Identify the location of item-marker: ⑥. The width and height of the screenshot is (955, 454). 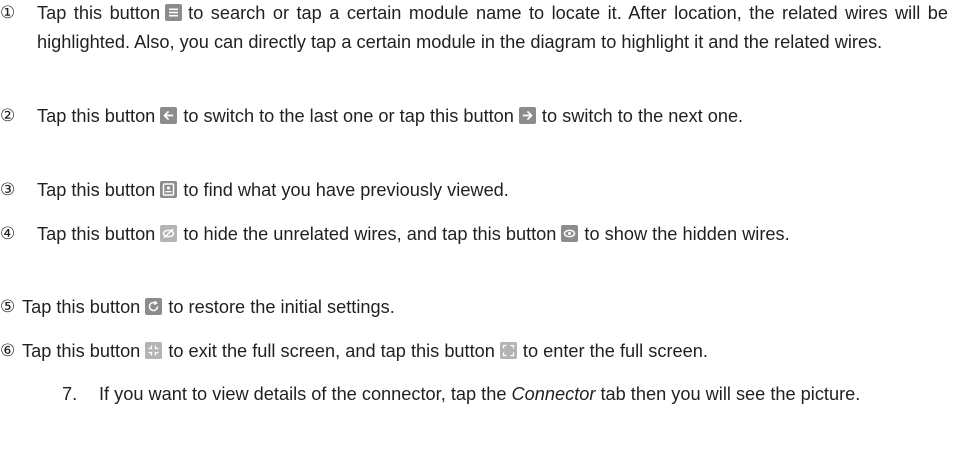
(8, 351).